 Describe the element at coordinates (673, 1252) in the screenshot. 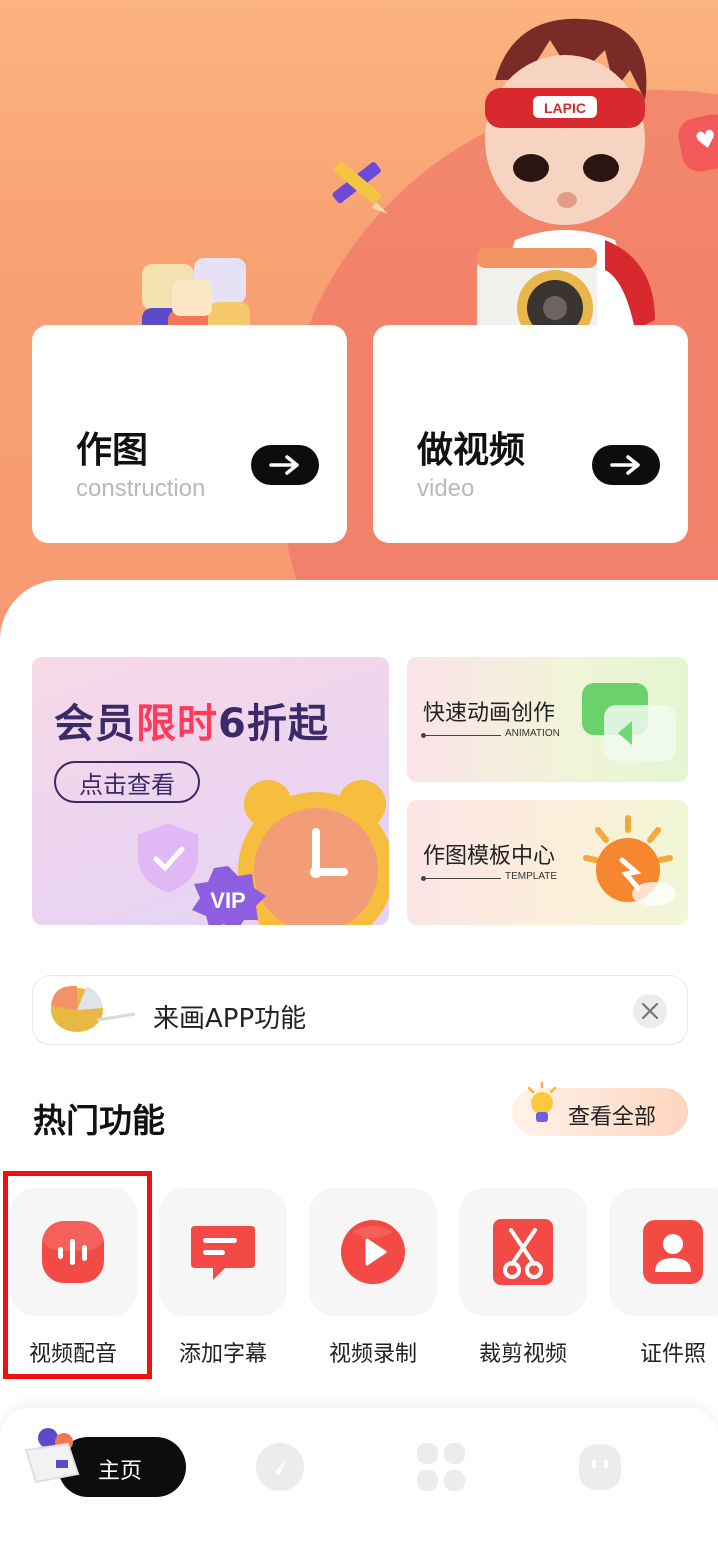

I see `id-photo-icon` at that location.